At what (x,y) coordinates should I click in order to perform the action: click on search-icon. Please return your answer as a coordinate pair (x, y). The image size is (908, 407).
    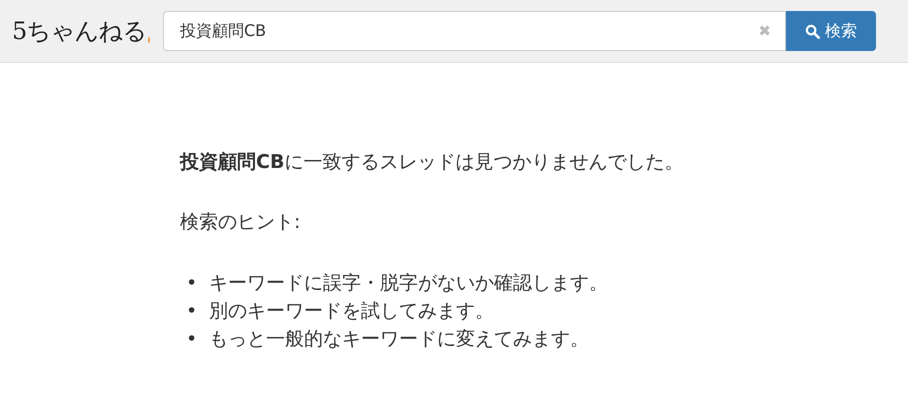
    Looking at the image, I should click on (812, 31).